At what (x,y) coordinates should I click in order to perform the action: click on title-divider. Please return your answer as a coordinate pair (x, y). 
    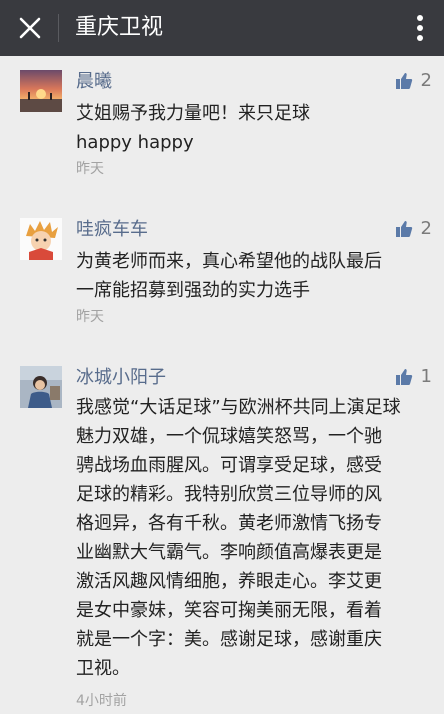
    Looking at the image, I should click on (58, 28).